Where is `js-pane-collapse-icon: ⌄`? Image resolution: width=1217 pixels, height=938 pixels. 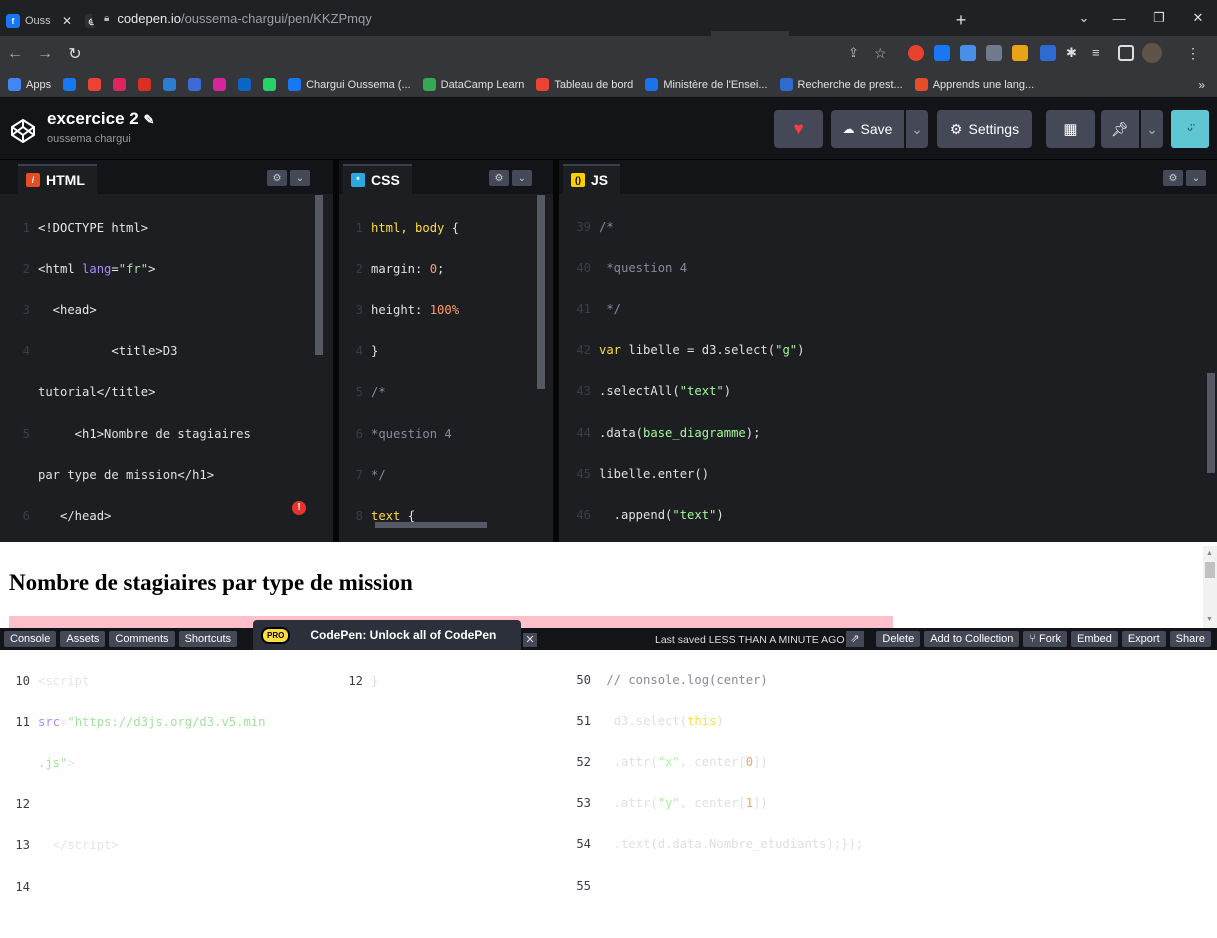
js-pane-collapse-icon: ⌄ is located at coordinates (1196, 178).